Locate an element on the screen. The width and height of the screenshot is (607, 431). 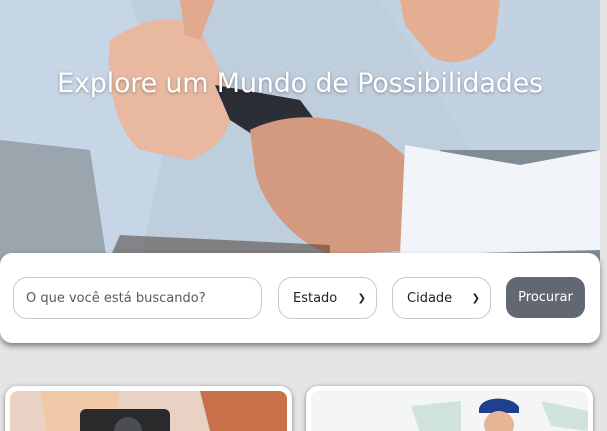
estado-select: Estado ❯ is located at coordinates (327, 298).